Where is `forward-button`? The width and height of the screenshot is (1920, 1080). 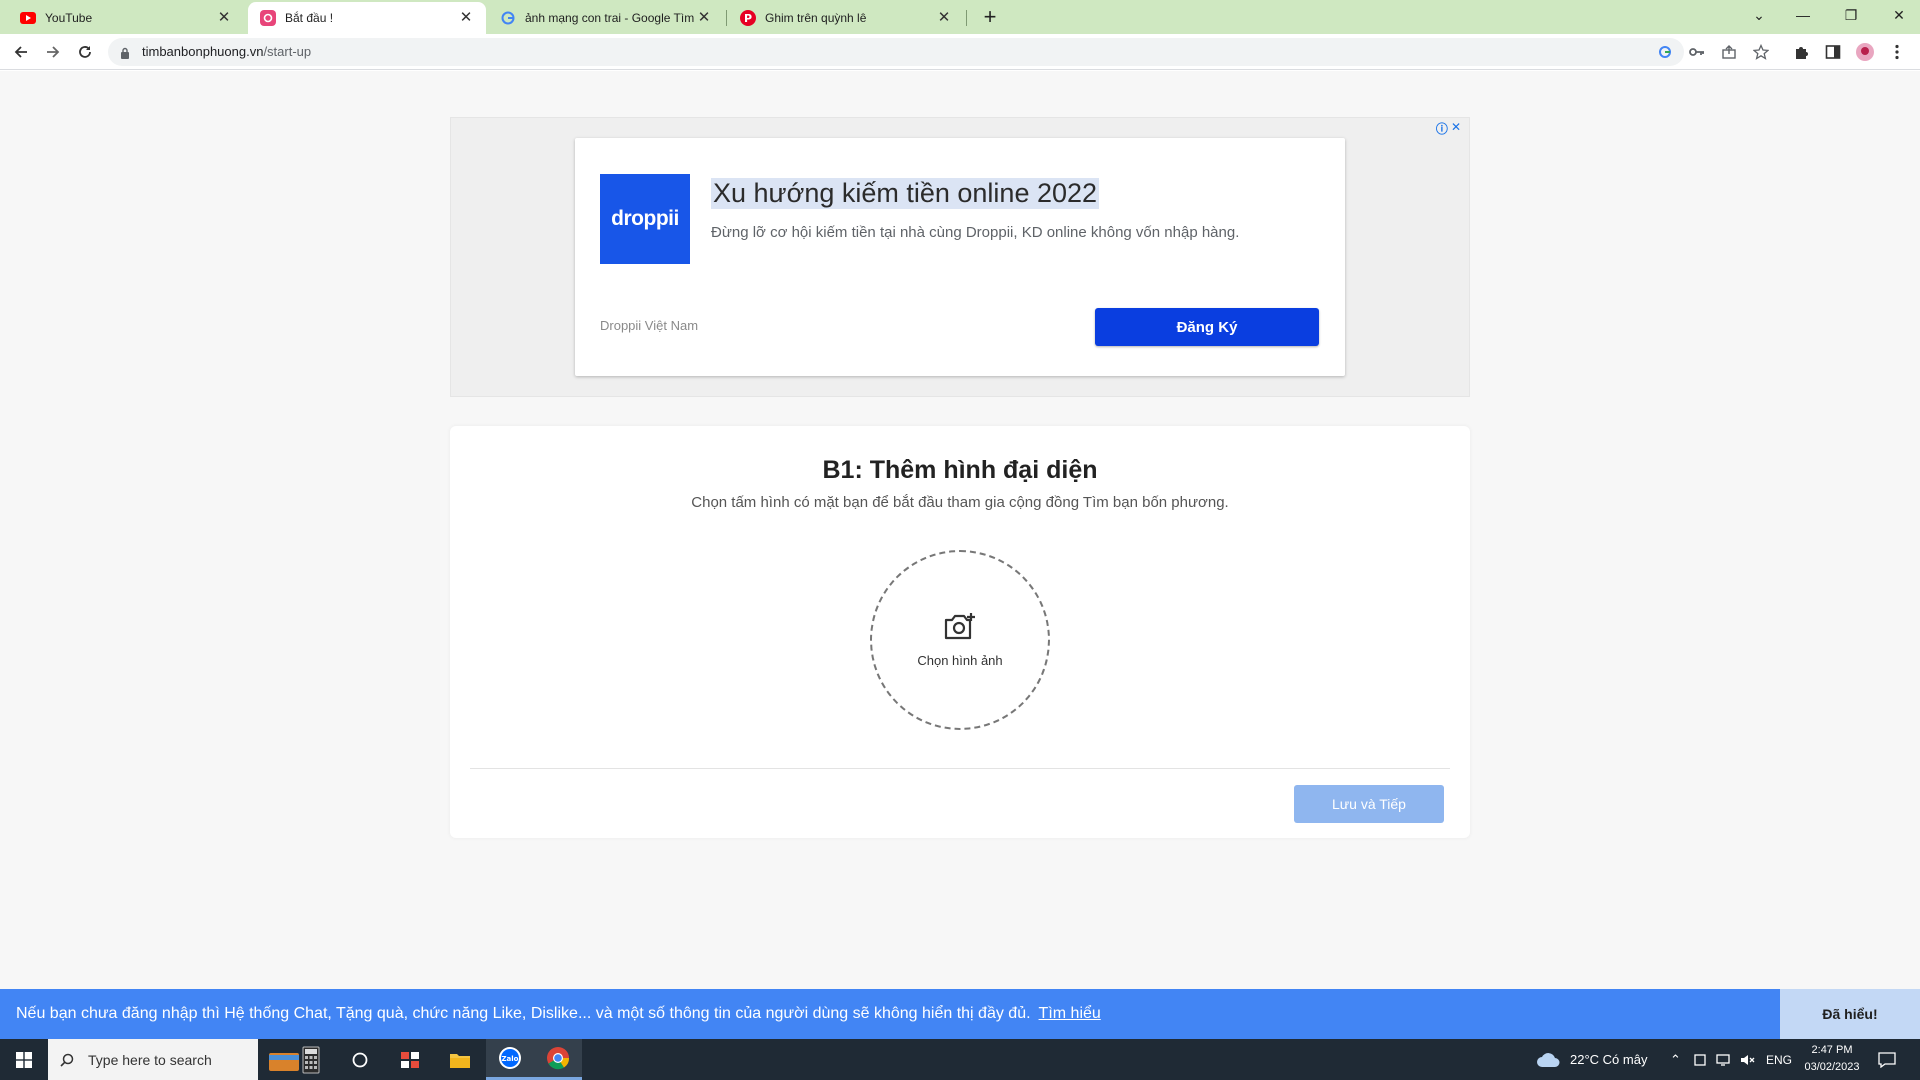
forward-button is located at coordinates (53, 52).